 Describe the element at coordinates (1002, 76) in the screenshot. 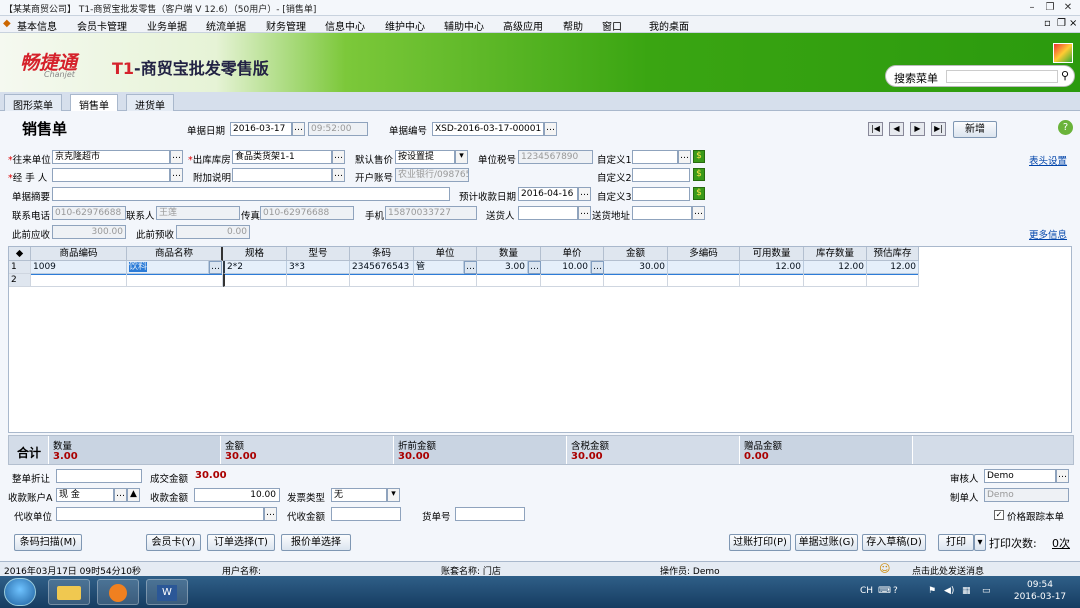

I see `menu-search-input` at that location.